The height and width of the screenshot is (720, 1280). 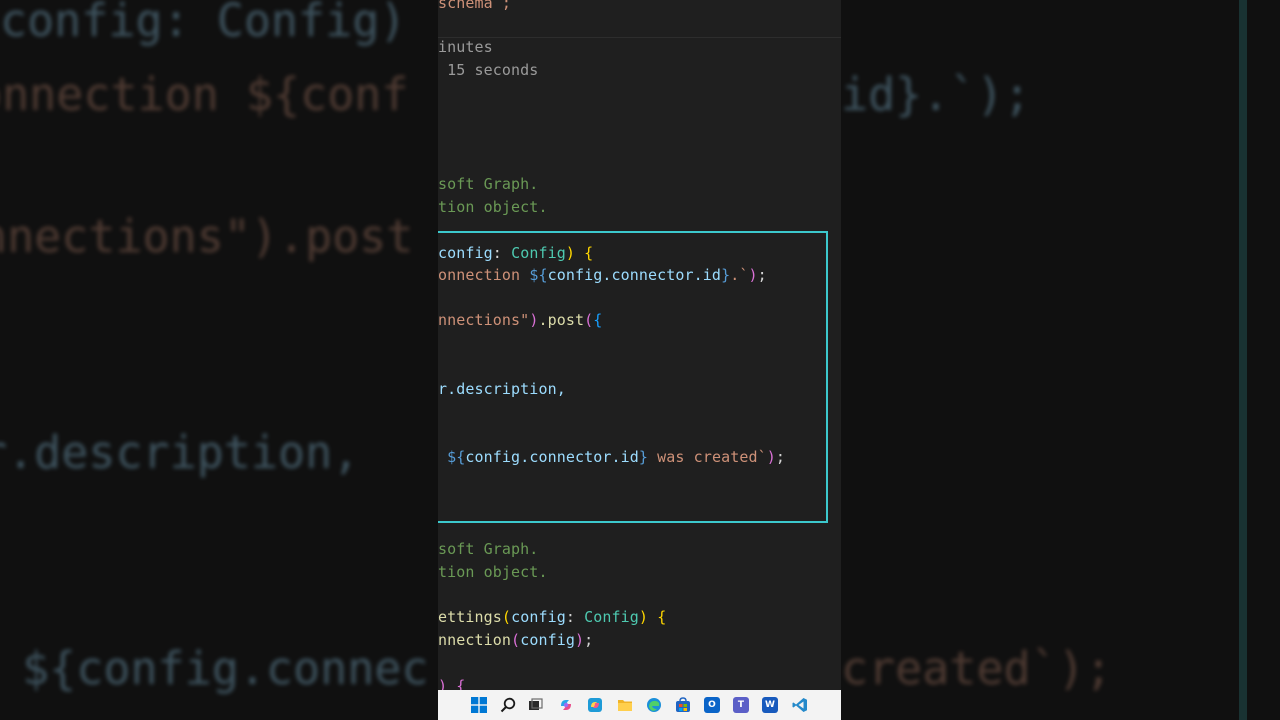 What do you see at coordinates (976, 668) in the screenshot?
I see `background-code-line: created`);` at bounding box center [976, 668].